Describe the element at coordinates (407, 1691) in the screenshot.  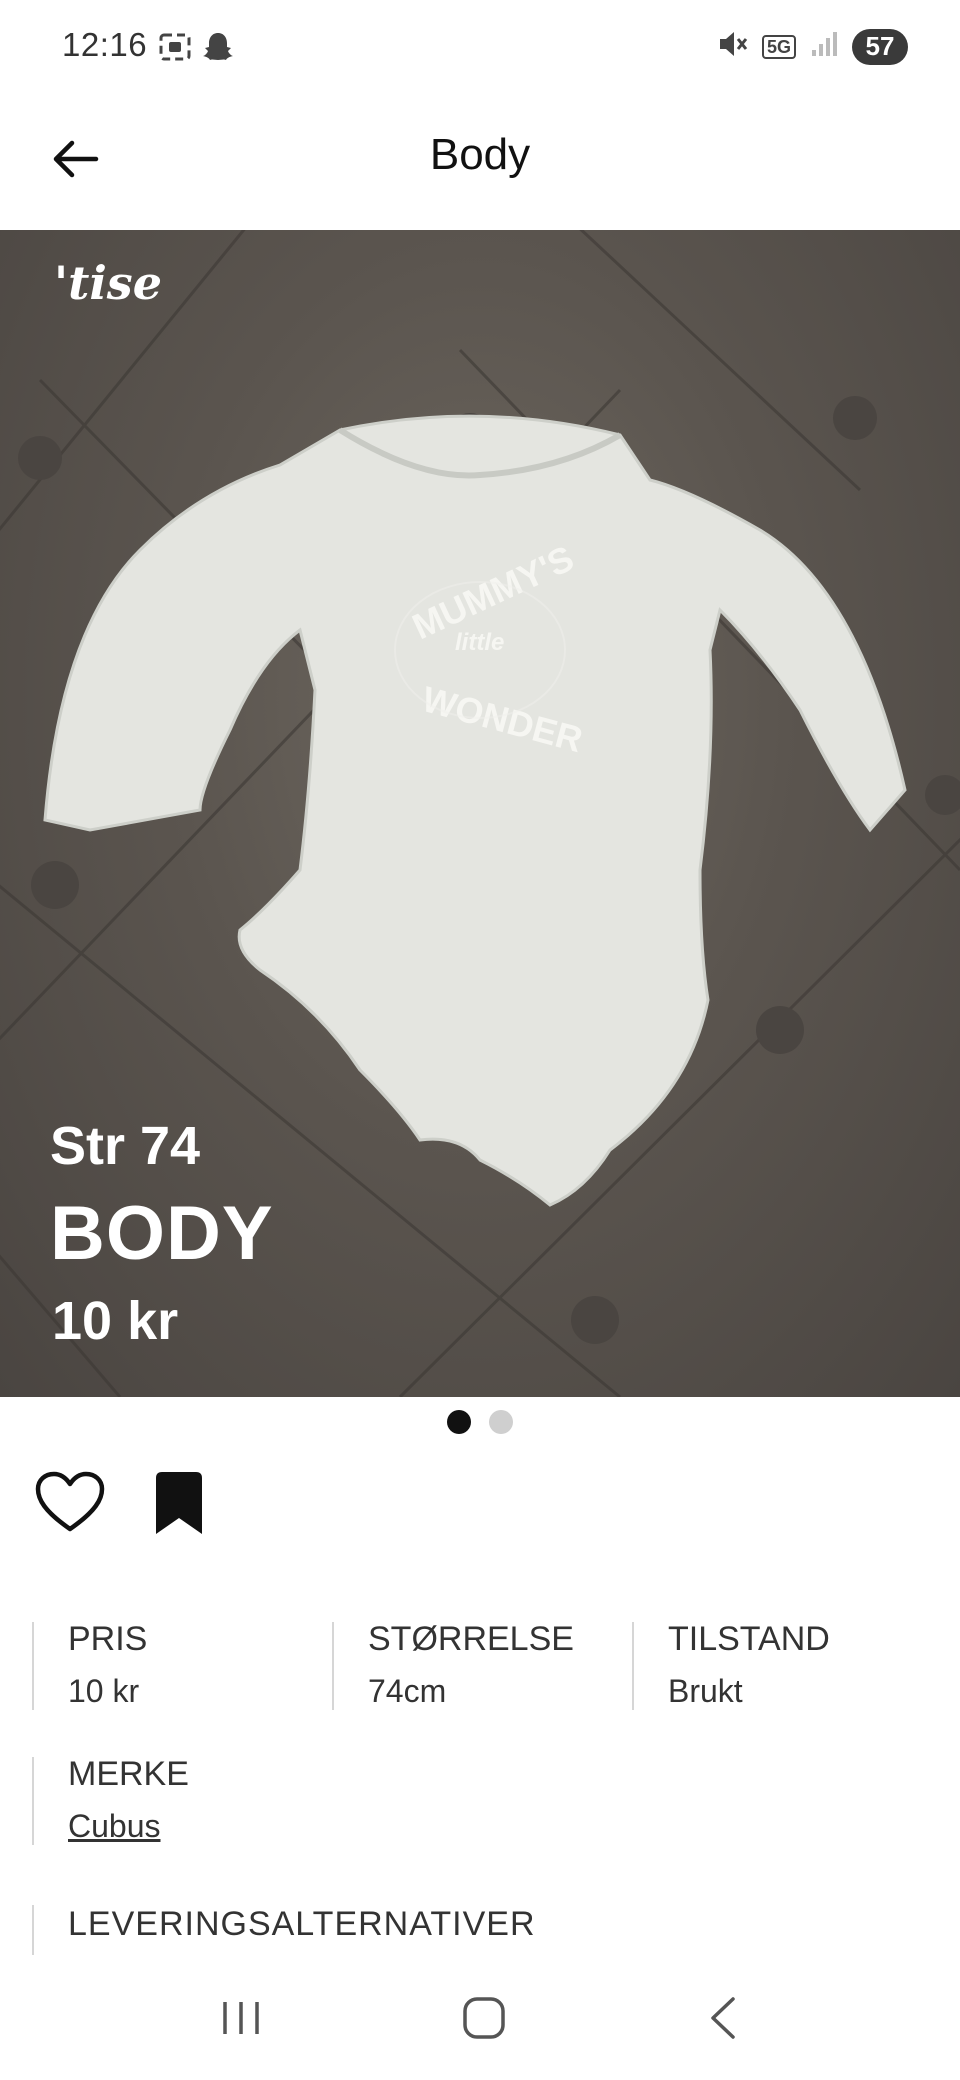
I see `size-value: 74cm` at that location.